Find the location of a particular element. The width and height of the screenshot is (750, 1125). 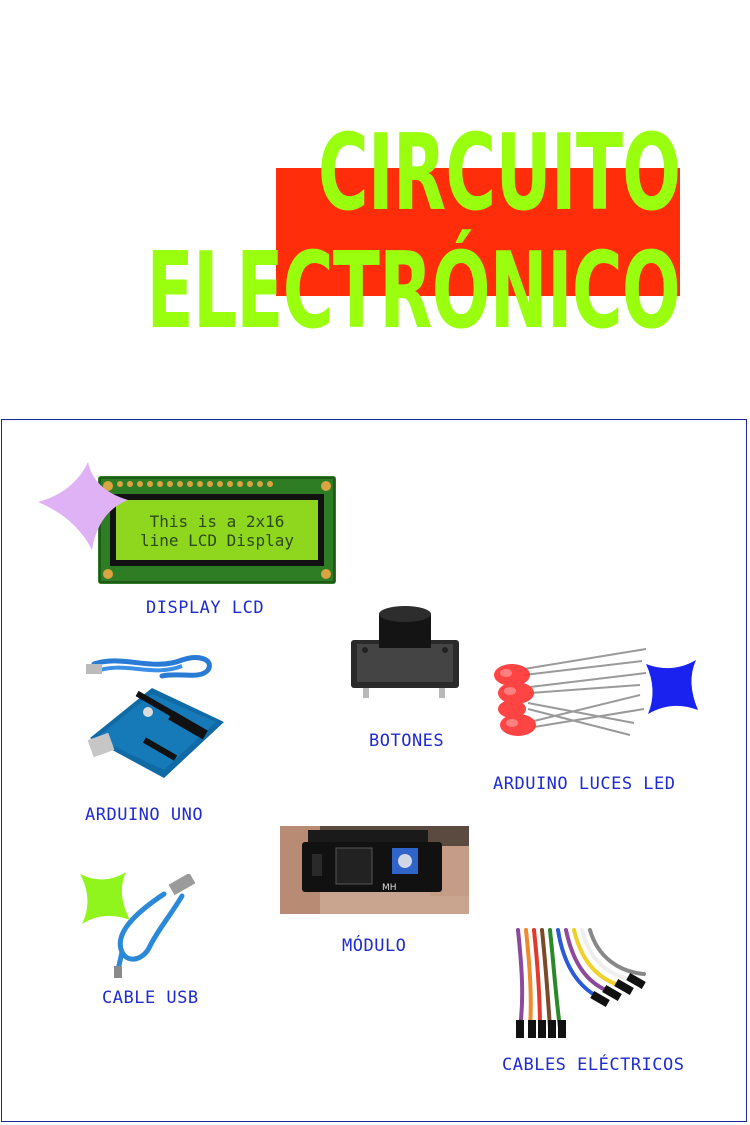

module-chip-text: MH is located at coordinates (389, 888).